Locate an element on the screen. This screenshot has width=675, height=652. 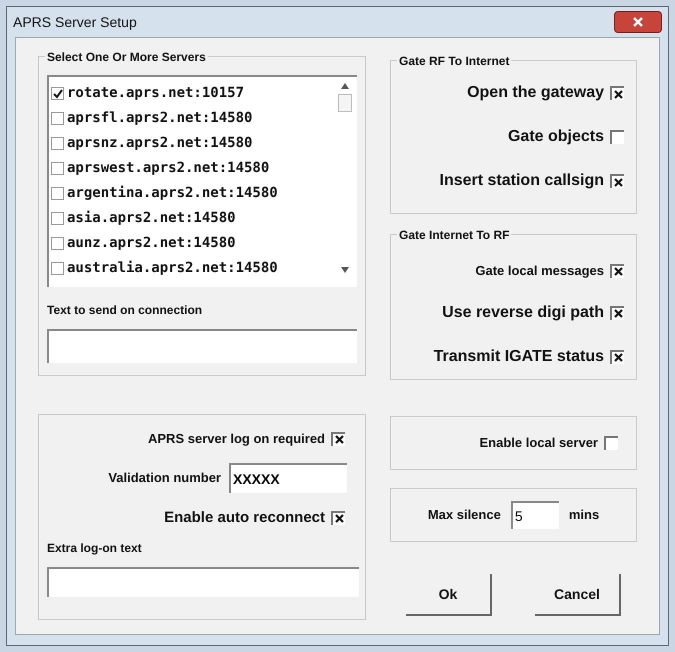
scroll-thumb is located at coordinates (345, 103).